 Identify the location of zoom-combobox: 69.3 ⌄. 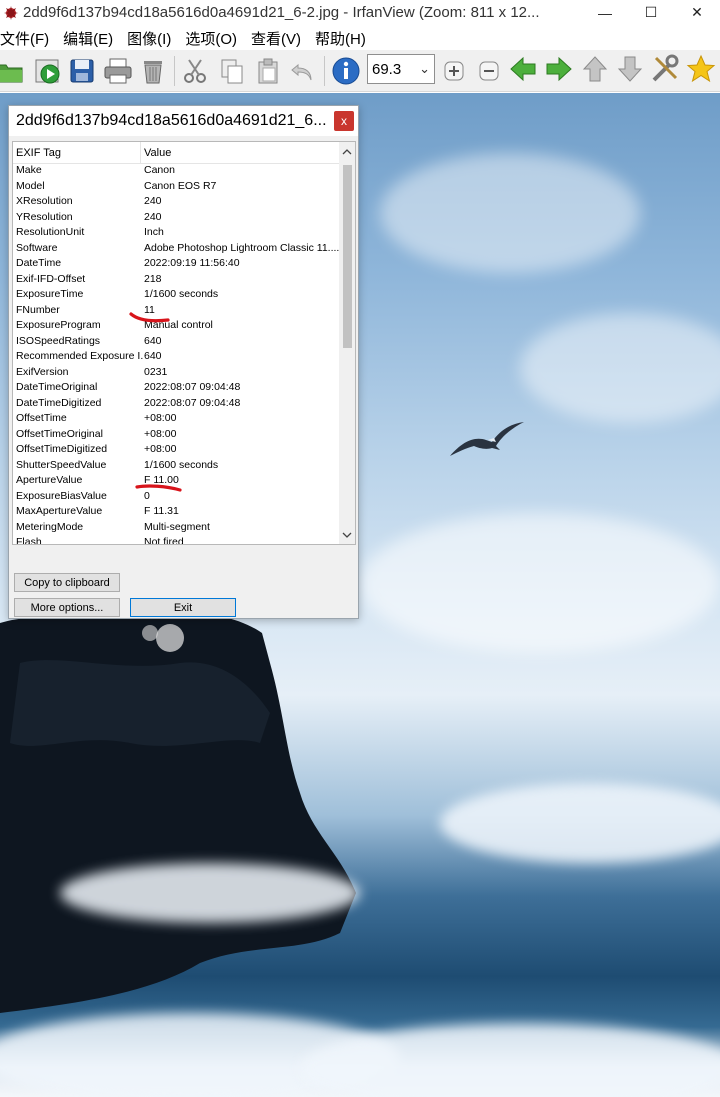
(401, 69).